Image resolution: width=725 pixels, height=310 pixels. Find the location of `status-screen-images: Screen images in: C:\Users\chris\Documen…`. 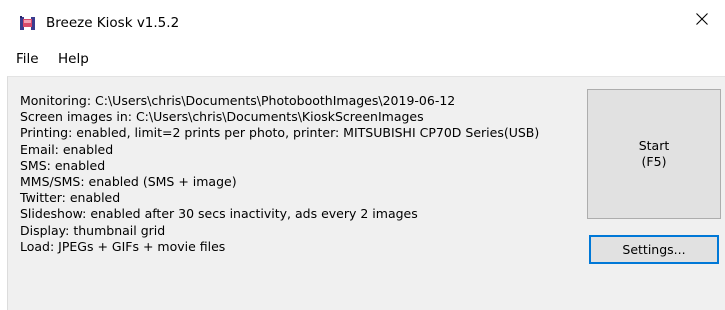

status-screen-images: Screen images in: C:\Users\chris\Documen… is located at coordinates (222, 117).